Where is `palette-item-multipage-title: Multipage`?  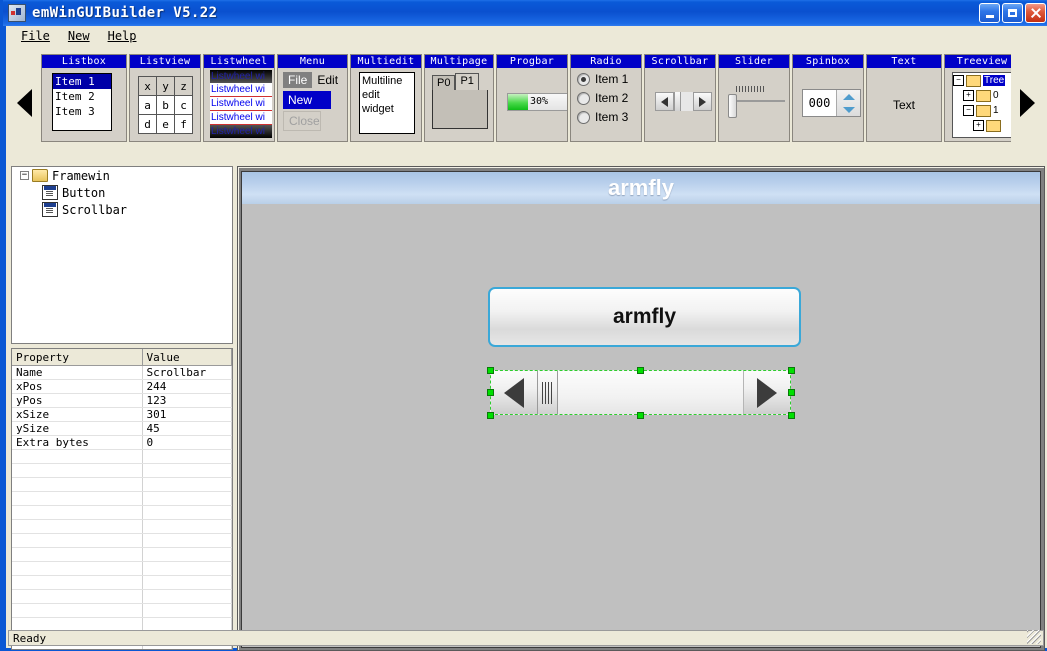
palette-item-multipage-title: Multipage is located at coordinates (459, 61).